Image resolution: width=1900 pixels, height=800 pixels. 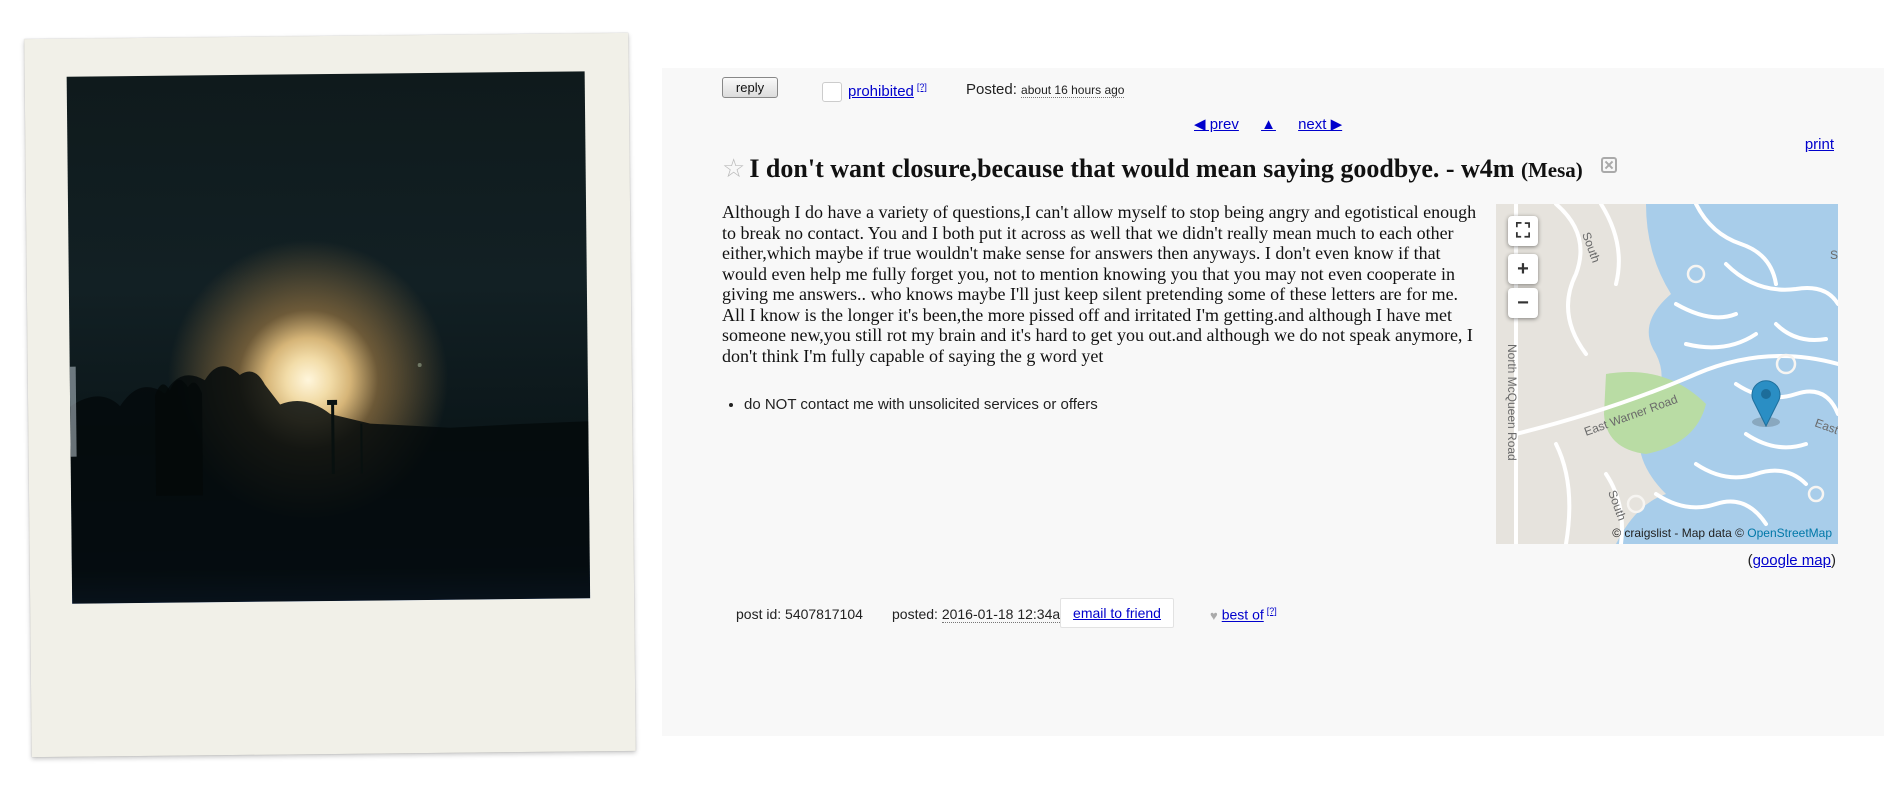 I want to click on zoom-out-button: −, so click(x=1523, y=303).